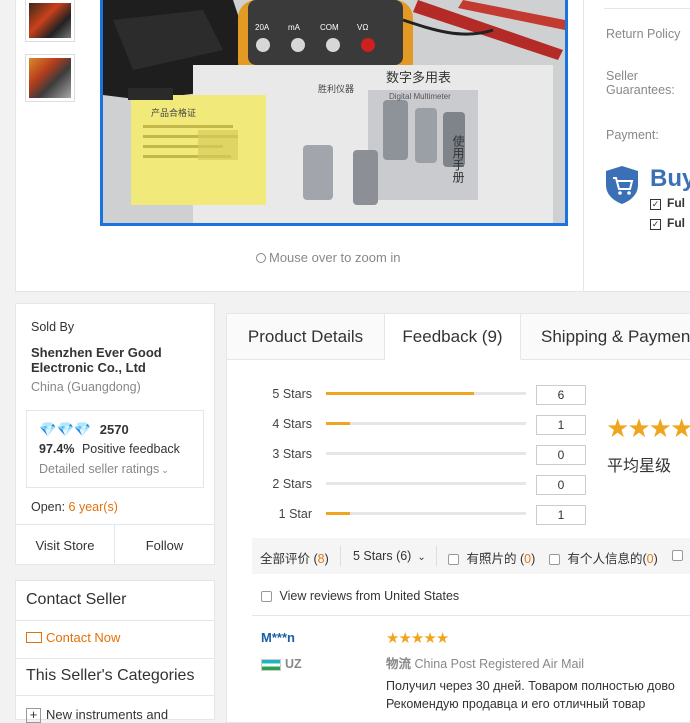  What do you see at coordinates (107, 714) in the screenshot?
I see `category-item-label: New instruments and` at bounding box center [107, 714].